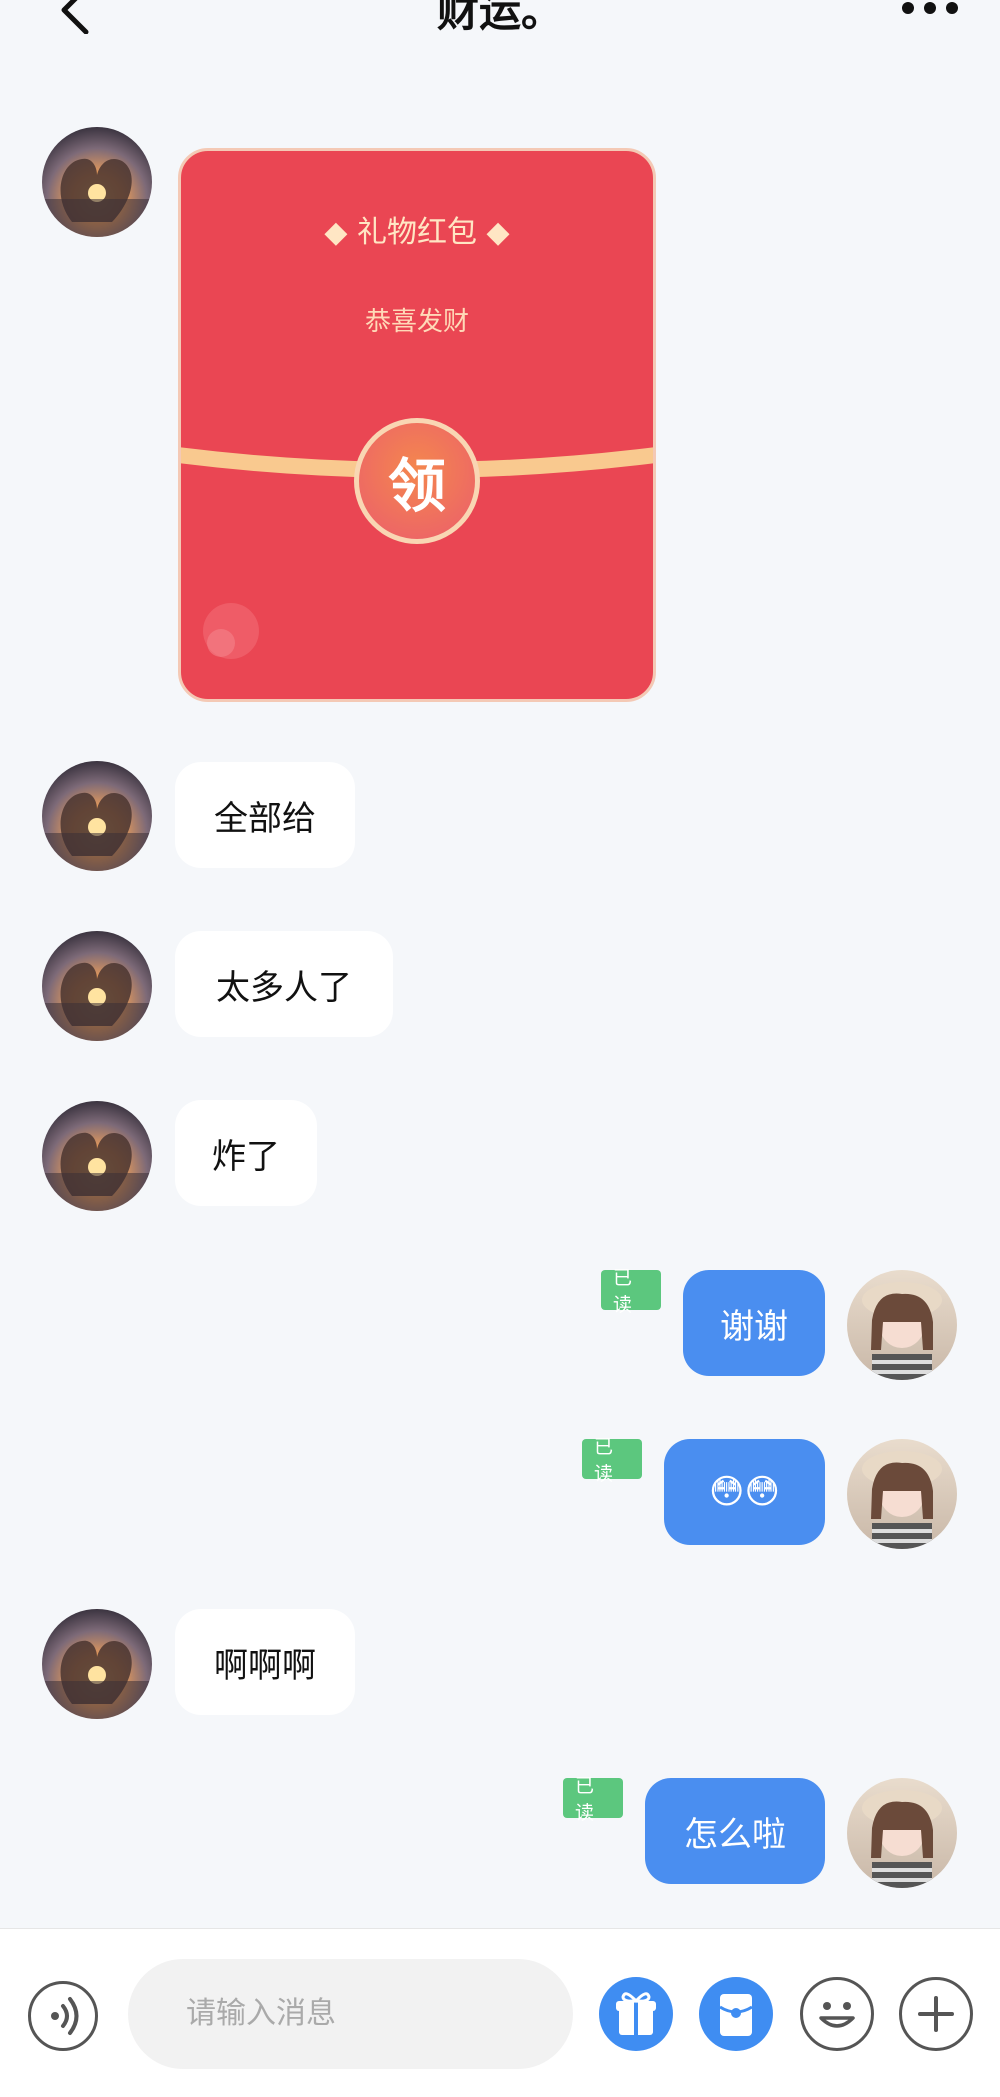  I want to click on red-packet-decoration-icon, so click(231, 631).